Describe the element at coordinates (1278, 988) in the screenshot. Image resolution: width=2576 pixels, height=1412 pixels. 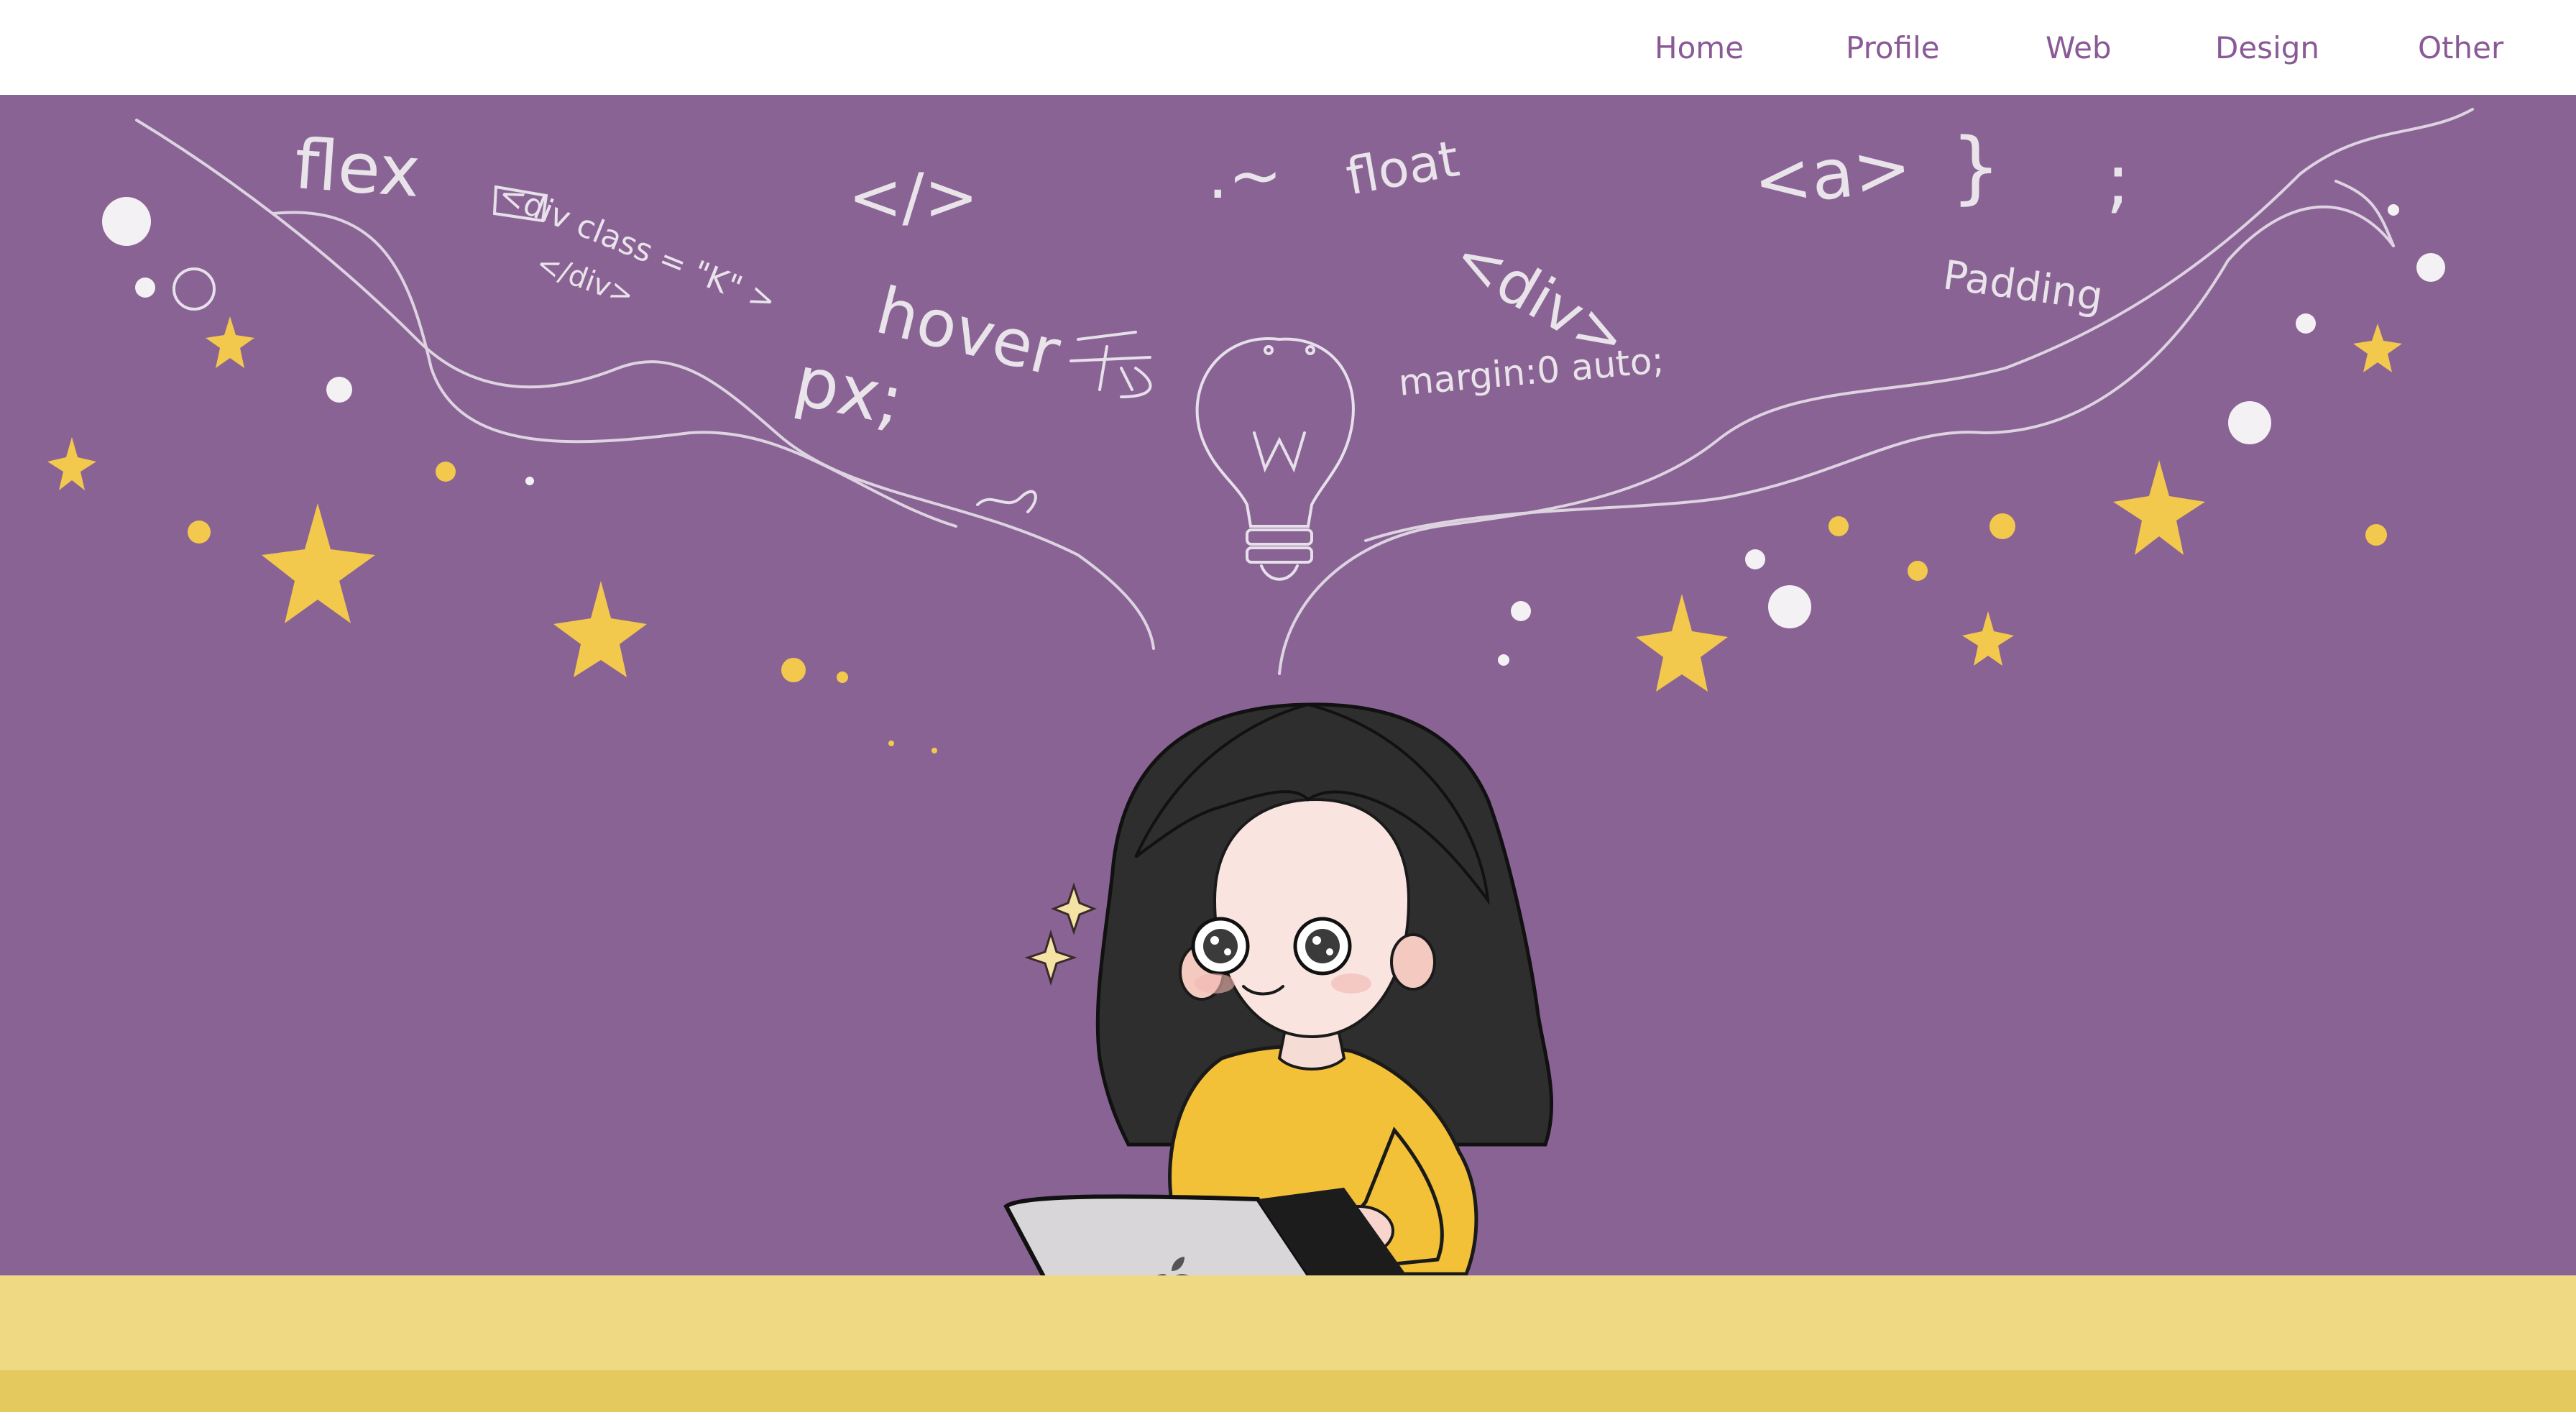
I see `girl-illustration` at that location.